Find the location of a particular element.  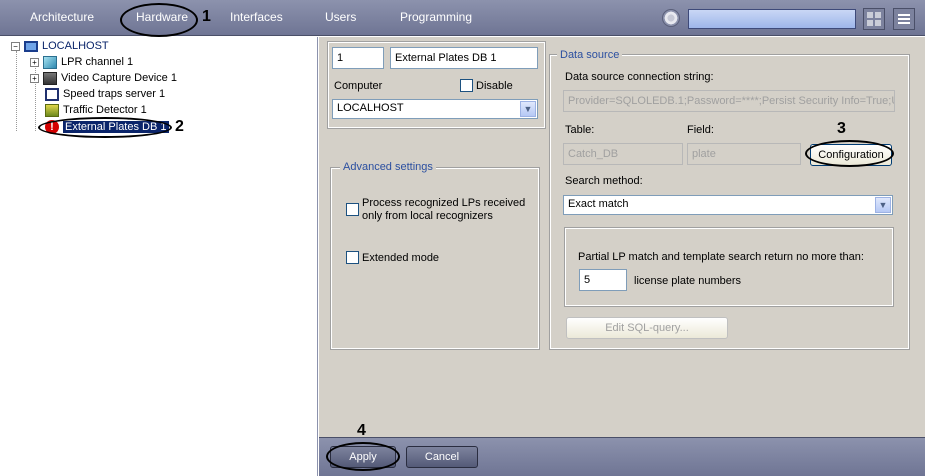

video-capture-icon is located at coordinates (50, 78).